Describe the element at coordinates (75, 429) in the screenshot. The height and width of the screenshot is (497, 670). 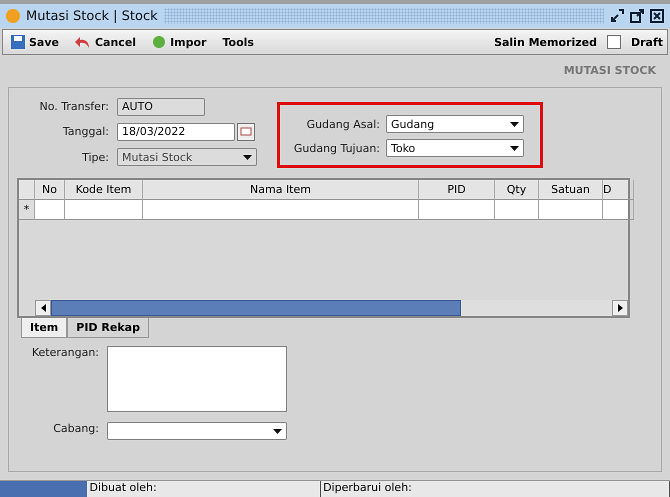
I see `field-label: Cabang:` at that location.